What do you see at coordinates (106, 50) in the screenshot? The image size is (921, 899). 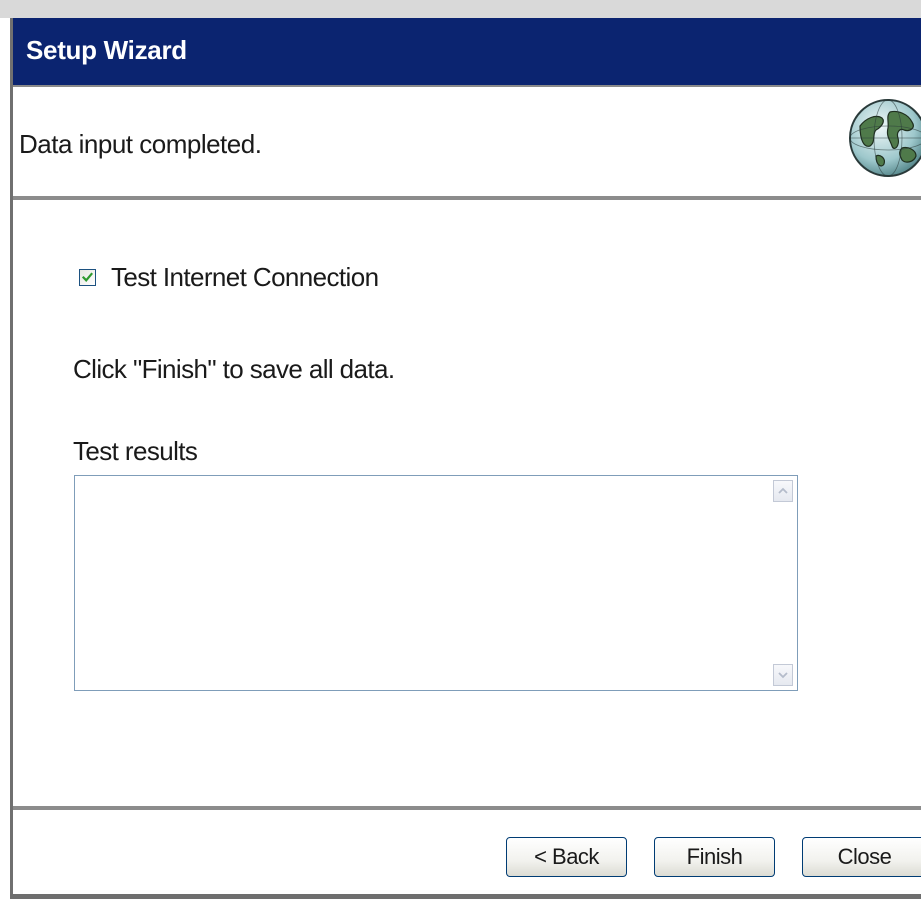 I see `window-title: Setup Wizard` at bounding box center [106, 50].